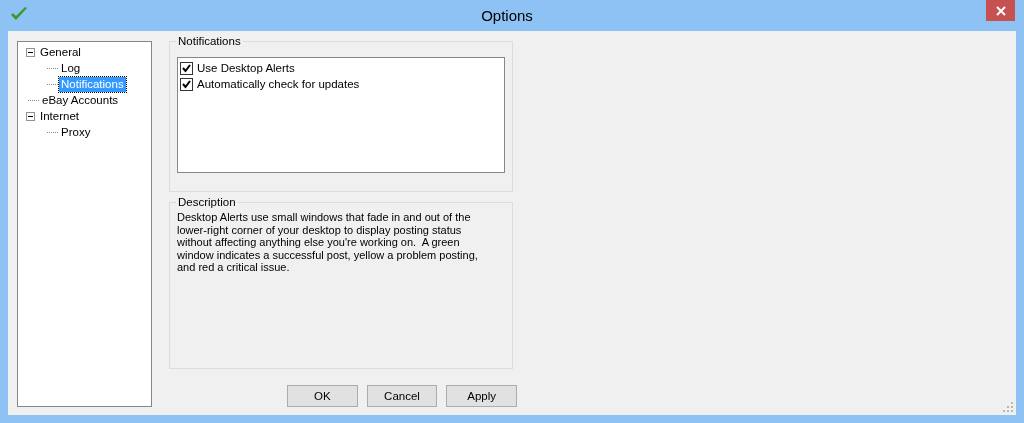 This screenshot has width=1024, height=423. I want to click on cancel-button: Cancel, so click(402, 396).